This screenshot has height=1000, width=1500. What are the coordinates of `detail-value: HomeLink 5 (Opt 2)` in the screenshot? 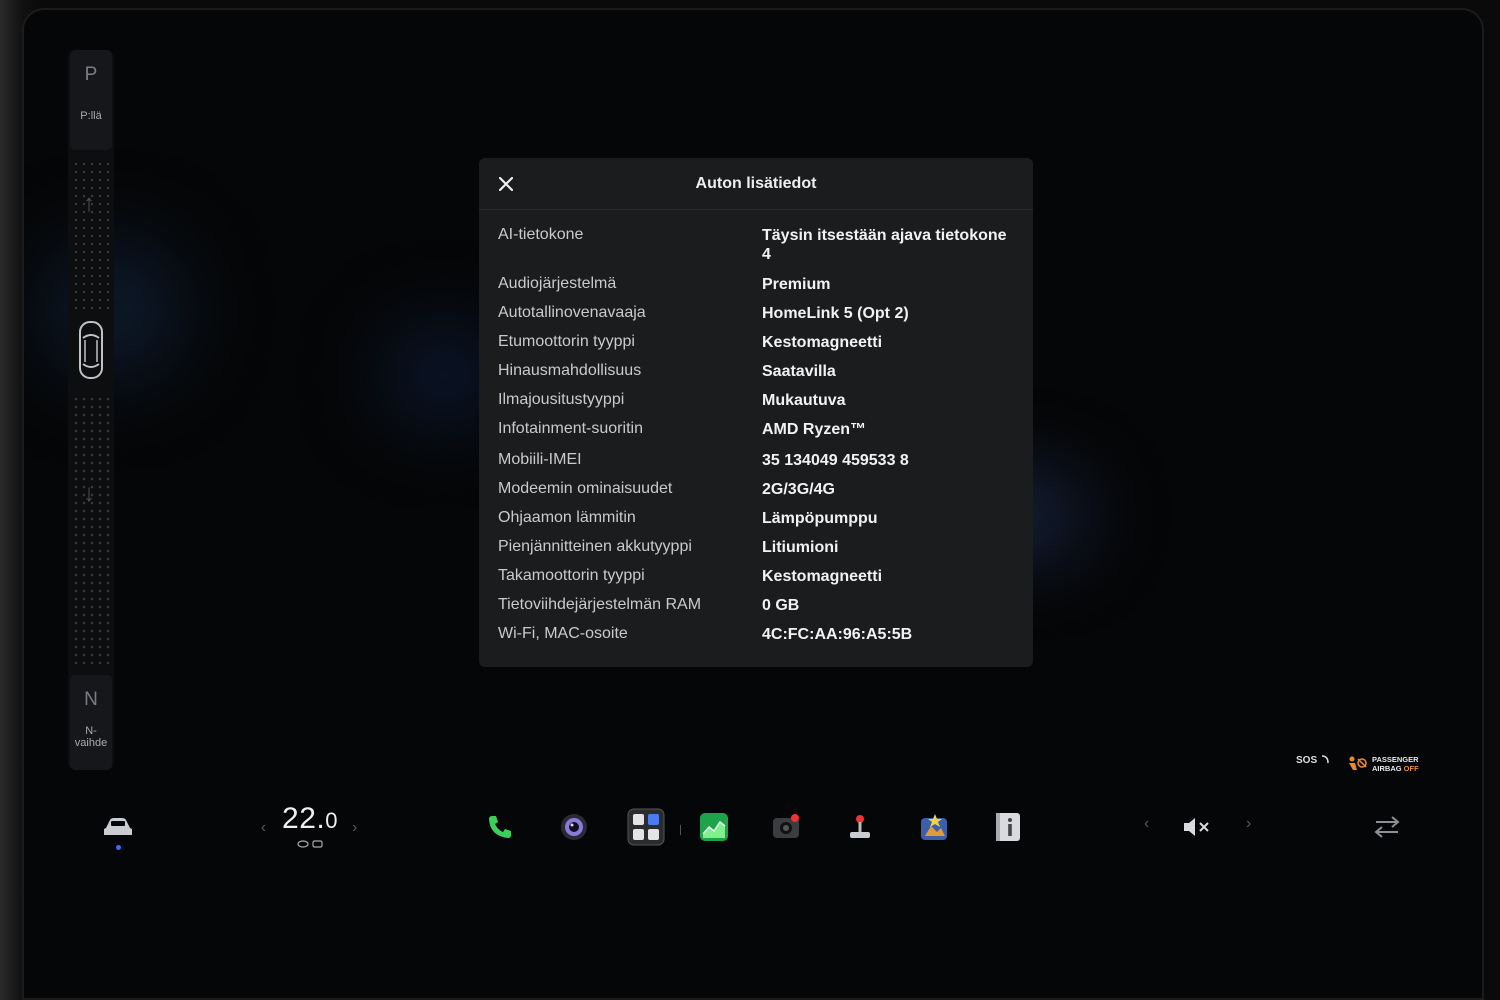 It's located at (835, 313).